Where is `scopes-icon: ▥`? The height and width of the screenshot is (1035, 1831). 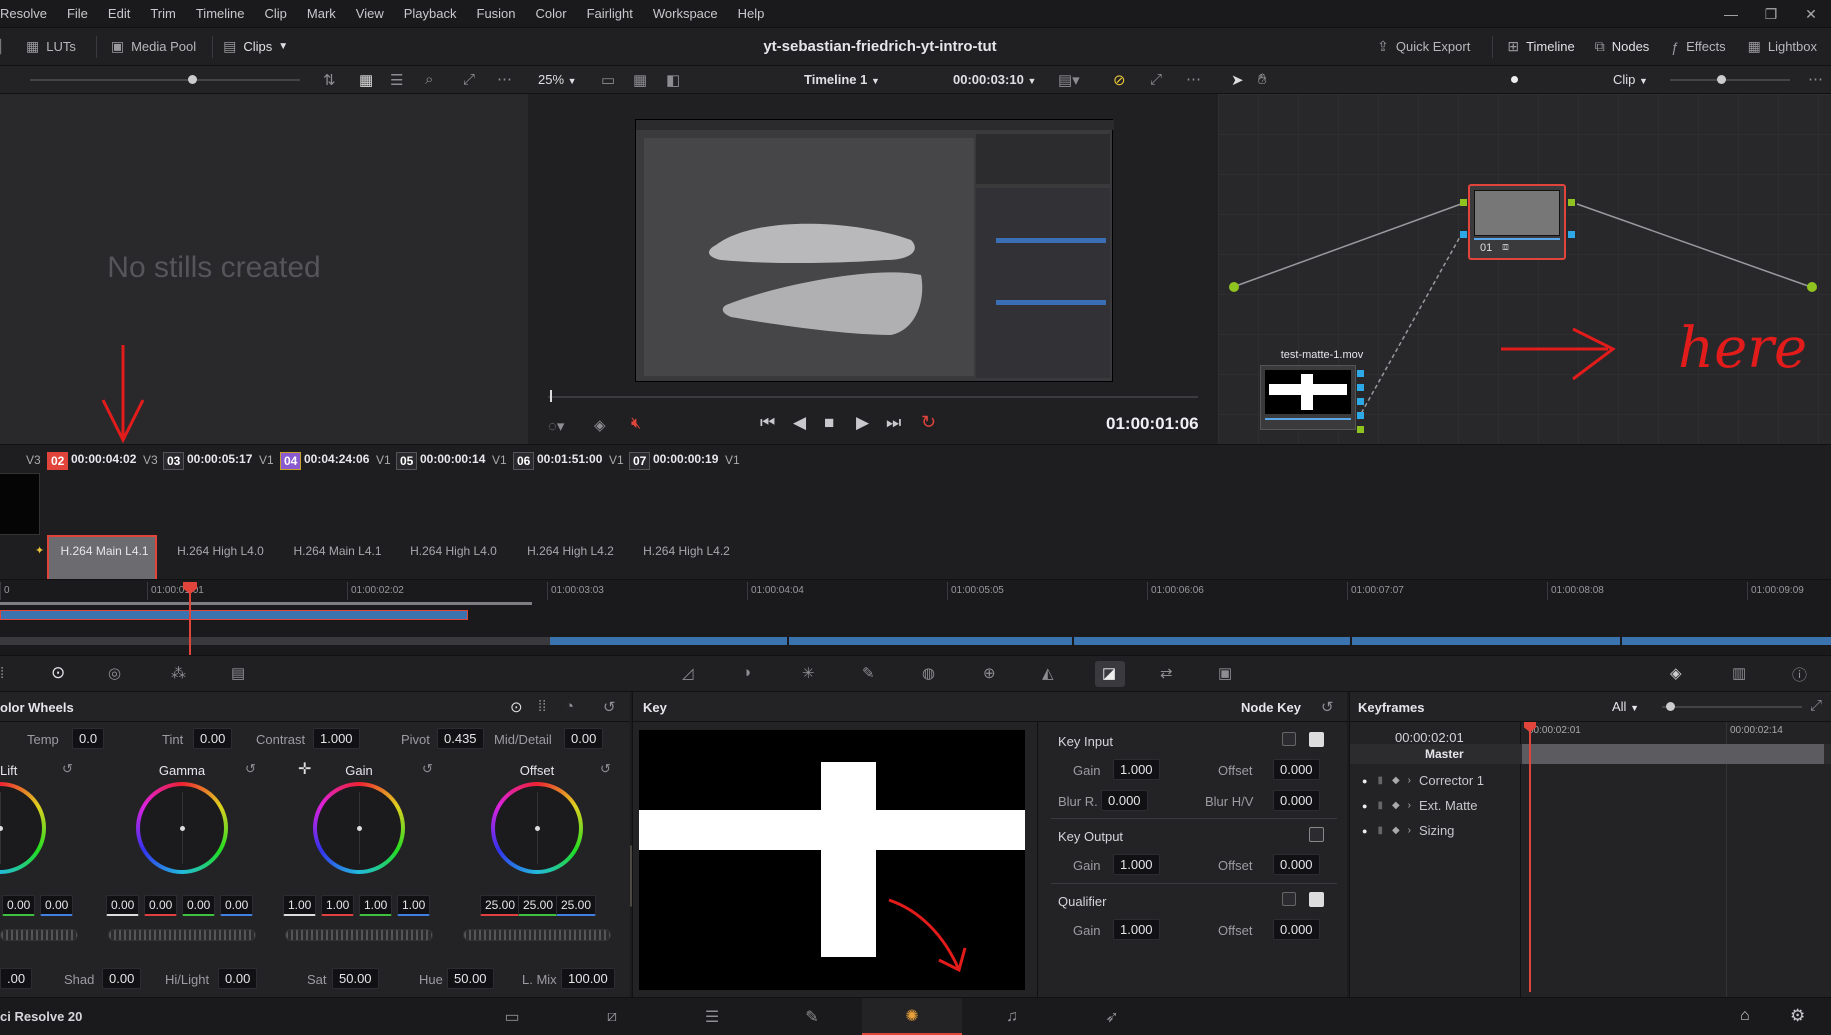
scopes-icon: ▥ is located at coordinates (1739, 673).